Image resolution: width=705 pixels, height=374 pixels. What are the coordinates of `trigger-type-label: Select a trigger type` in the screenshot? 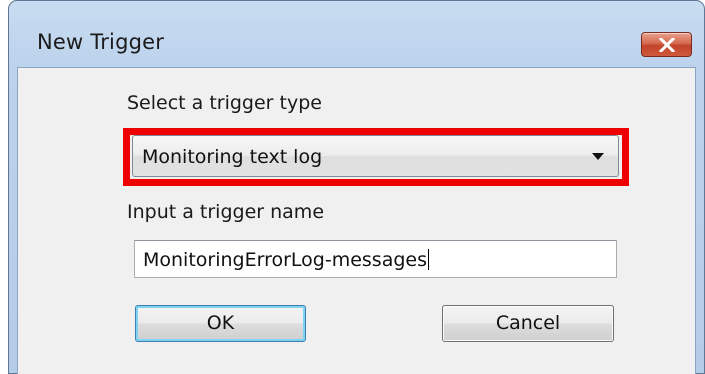 It's located at (224, 103).